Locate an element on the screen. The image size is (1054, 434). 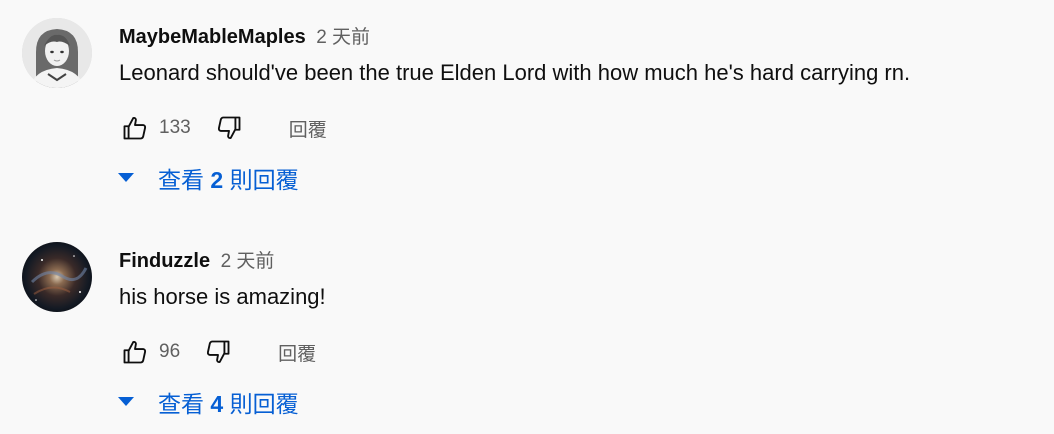
author-name: MaybeMableMaples is located at coordinates (212, 37).